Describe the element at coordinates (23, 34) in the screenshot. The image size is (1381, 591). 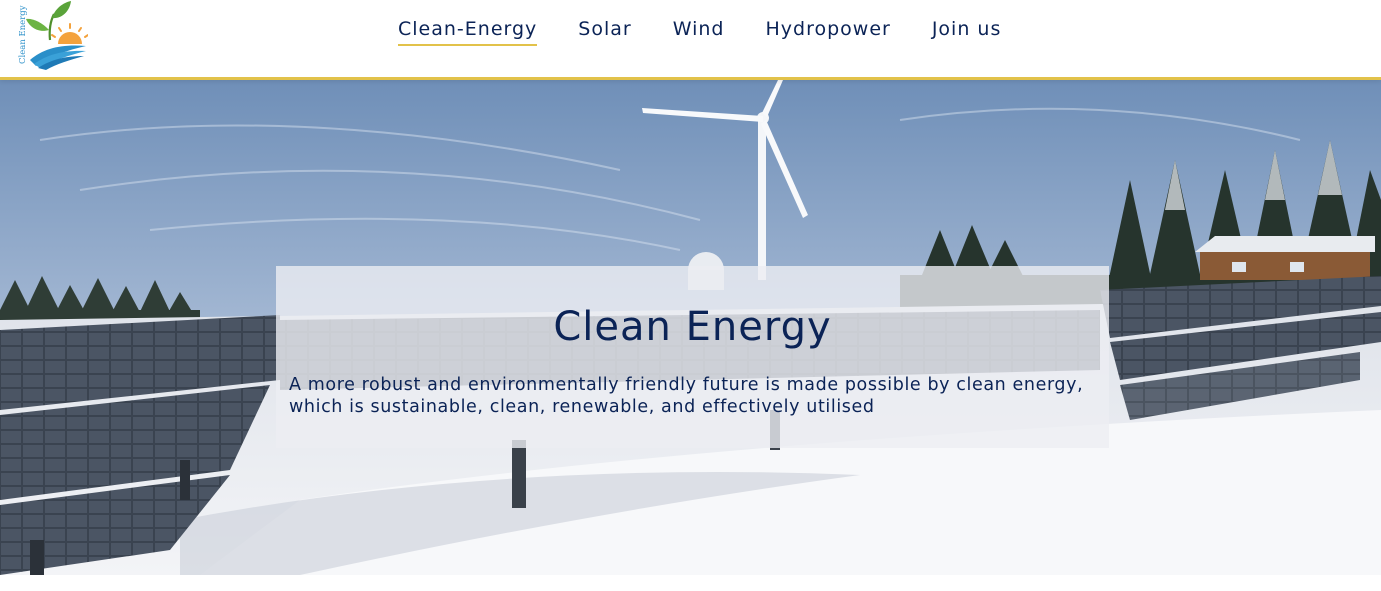
I see `logo-text: Clean Energy` at that location.